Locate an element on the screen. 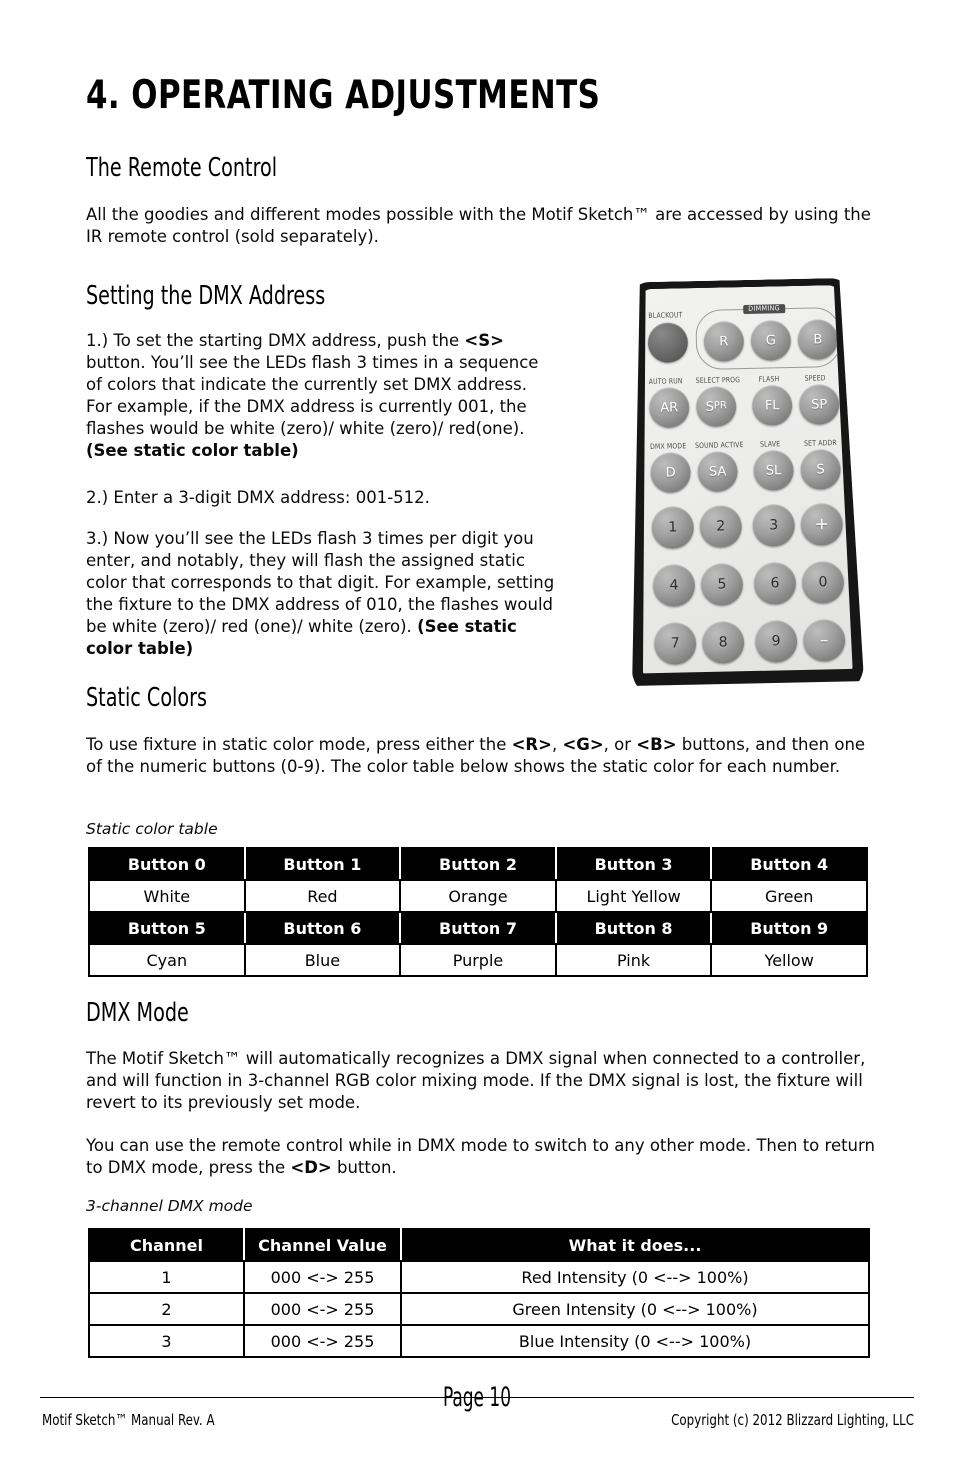 The image size is (954, 1475). remote-button-sa: SA is located at coordinates (717, 471).